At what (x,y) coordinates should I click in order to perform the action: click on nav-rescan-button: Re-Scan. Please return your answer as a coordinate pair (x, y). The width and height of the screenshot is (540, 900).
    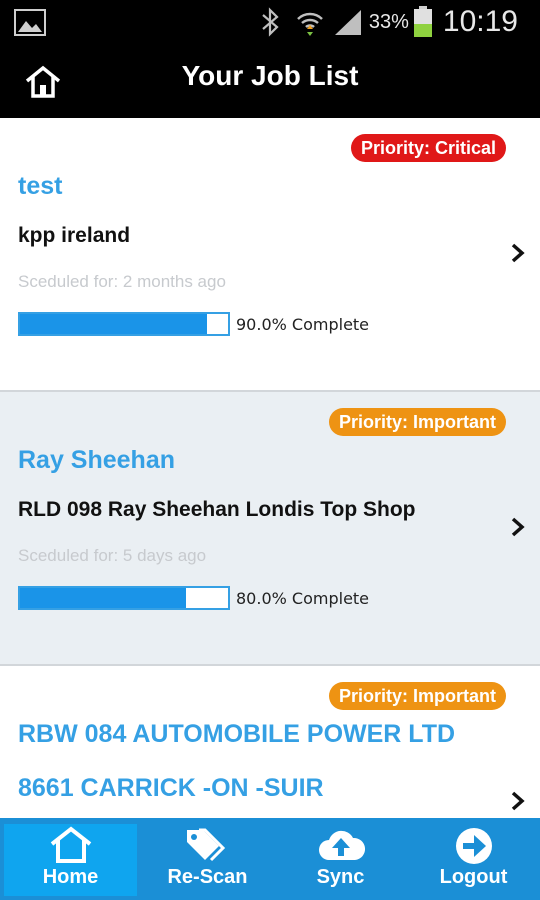
    Looking at the image, I should click on (207, 859).